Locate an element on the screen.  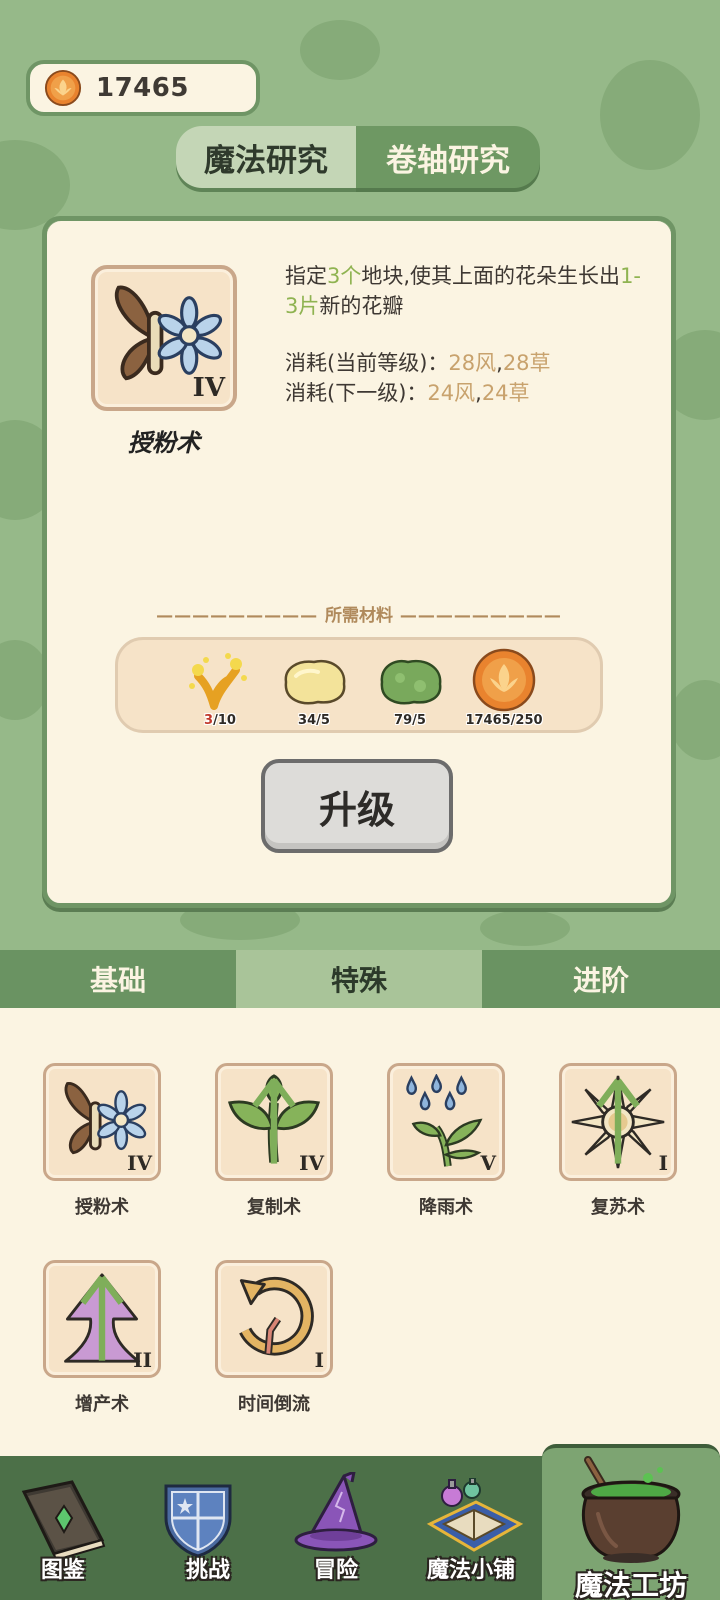
spell-label: 时间倒流 is located at coordinates (274, 1404).